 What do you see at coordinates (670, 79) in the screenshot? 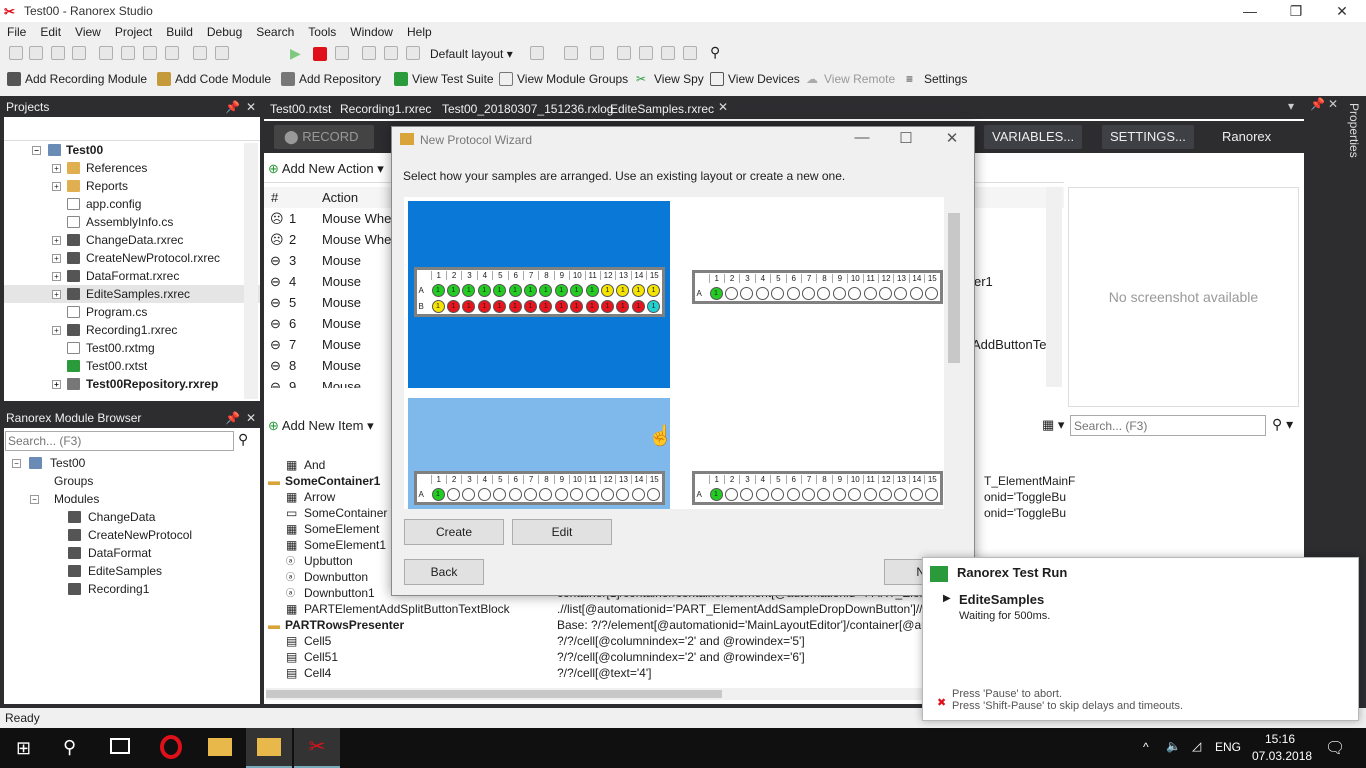
I see `view-spy-button: ✂ View Spy` at bounding box center [670, 79].